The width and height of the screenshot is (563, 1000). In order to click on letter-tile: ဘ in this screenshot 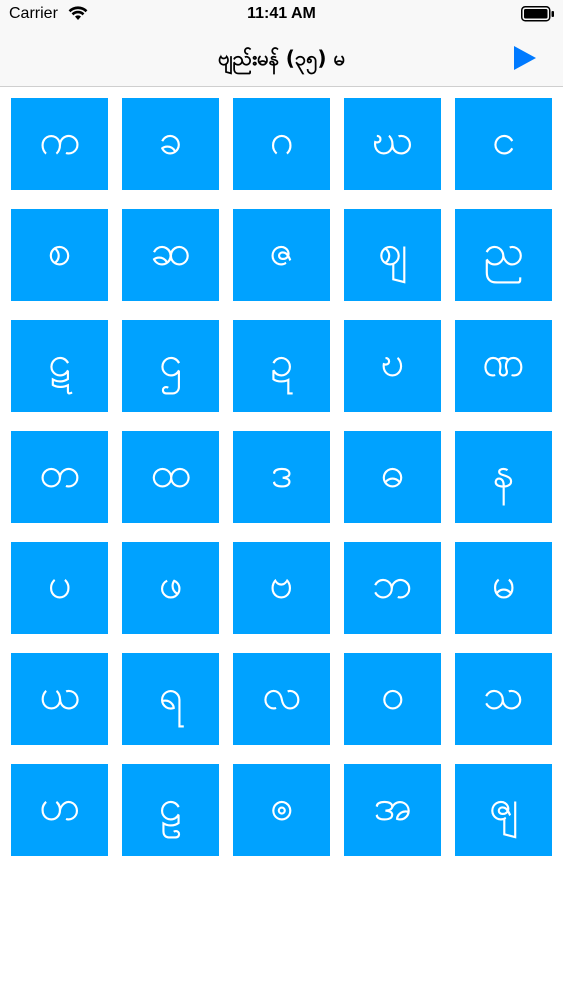, I will do `click(392, 588)`.